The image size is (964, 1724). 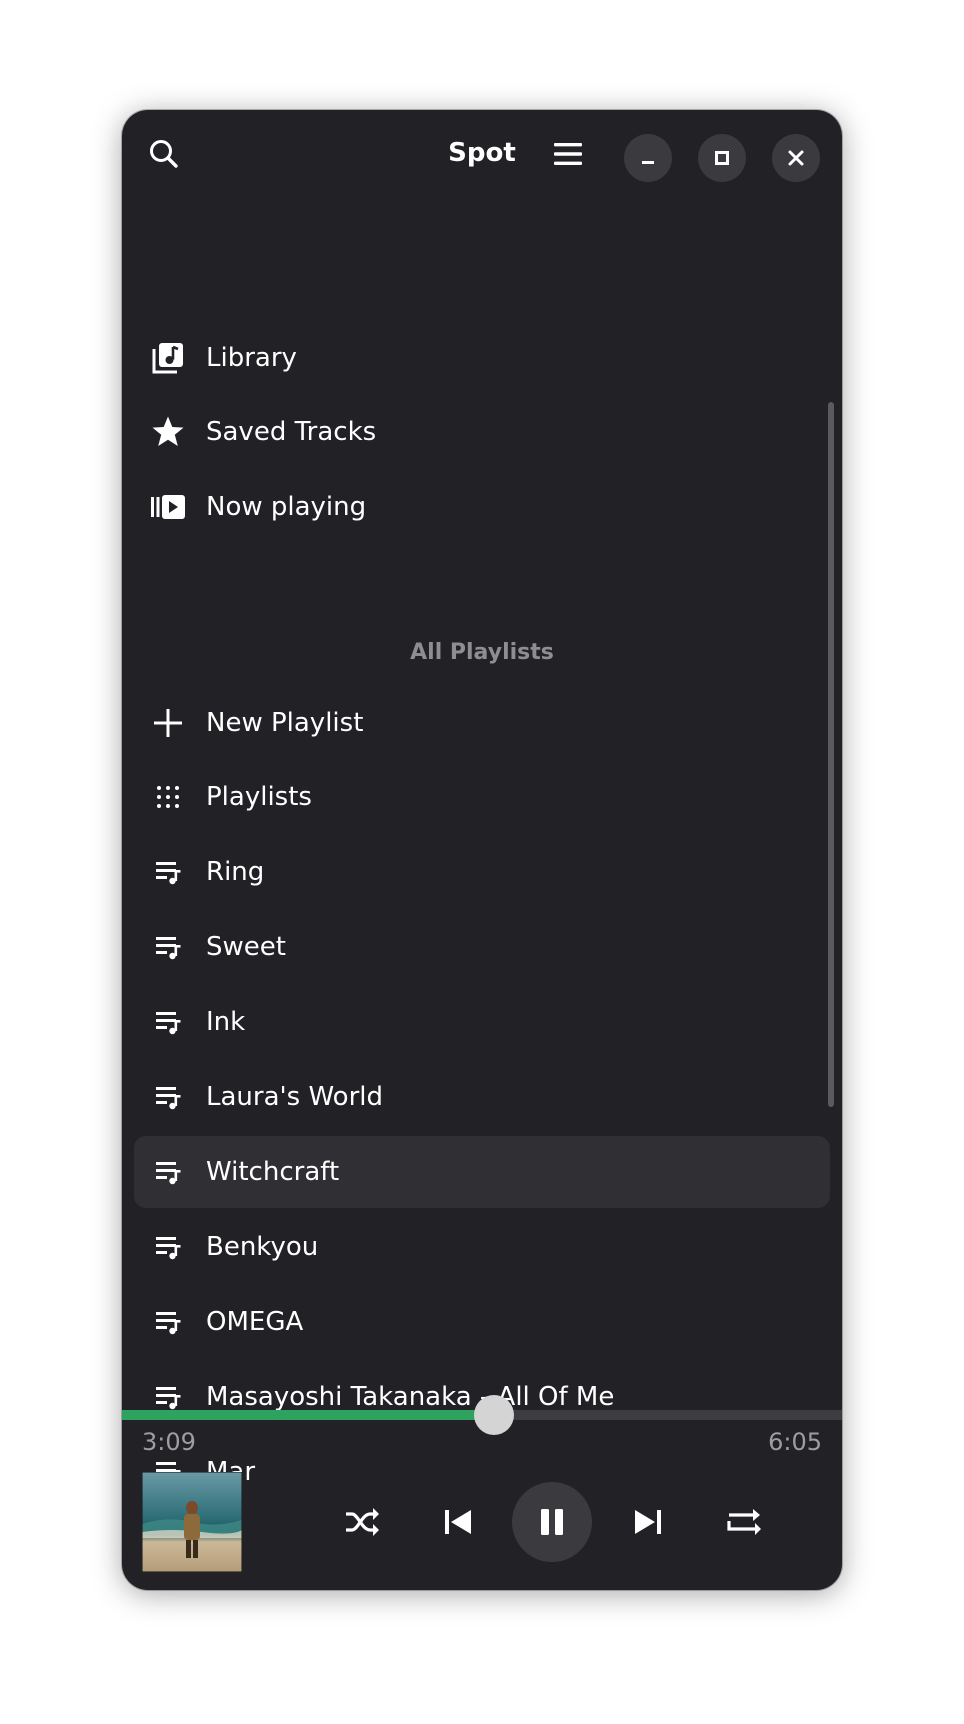 What do you see at coordinates (168, 797) in the screenshot?
I see `grid-dots-icon` at bounding box center [168, 797].